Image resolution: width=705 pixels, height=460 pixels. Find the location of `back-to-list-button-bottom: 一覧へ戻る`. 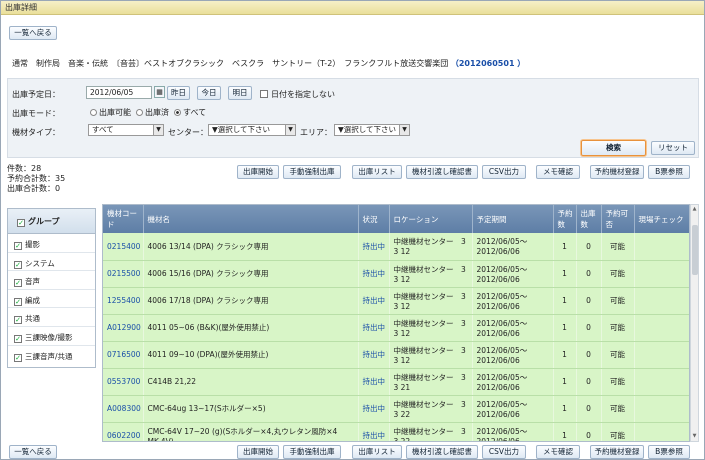

back-to-list-button-bottom: 一覧へ戻る is located at coordinates (33, 452).